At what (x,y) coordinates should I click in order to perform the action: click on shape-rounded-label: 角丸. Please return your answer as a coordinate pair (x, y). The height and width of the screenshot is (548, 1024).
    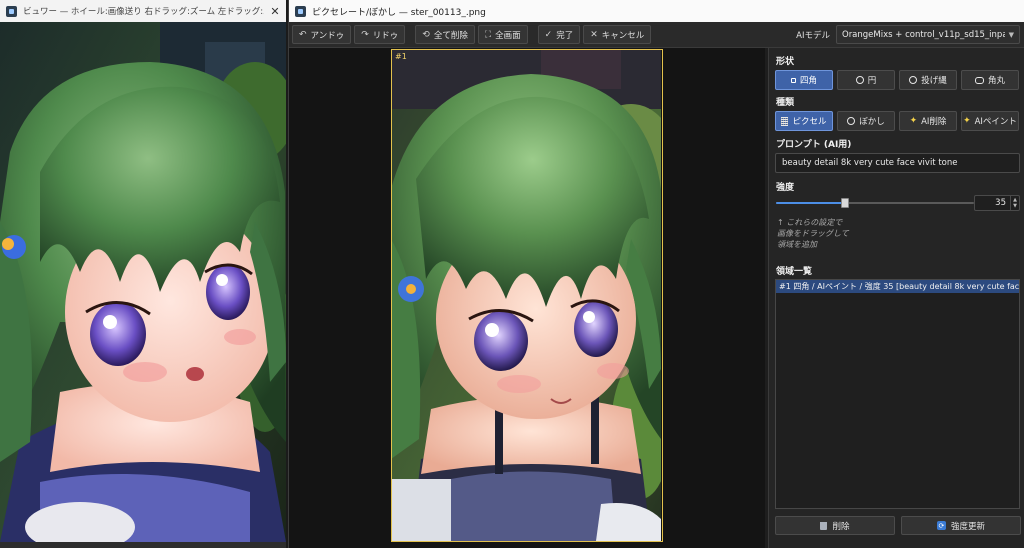
    Looking at the image, I should click on (996, 81).